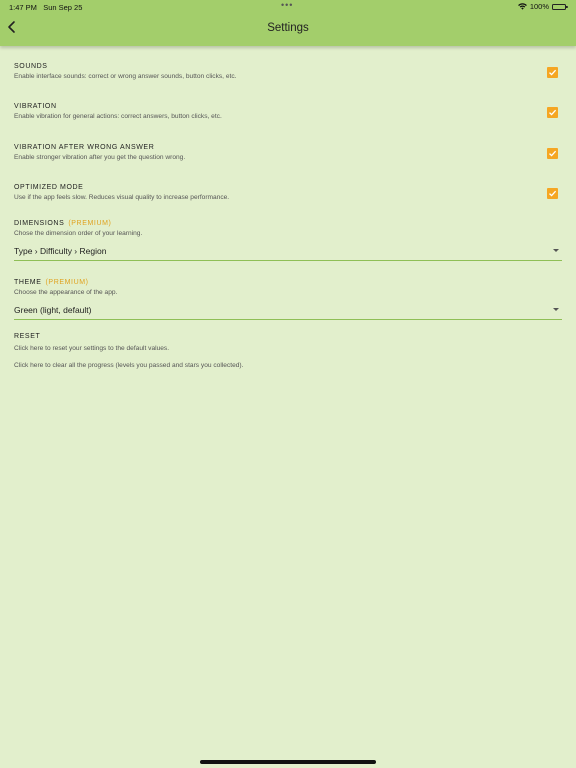 The image size is (576, 768). What do you see at coordinates (23, 7) in the screenshot?
I see `status-time-text: 1:47 PM` at bounding box center [23, 7].